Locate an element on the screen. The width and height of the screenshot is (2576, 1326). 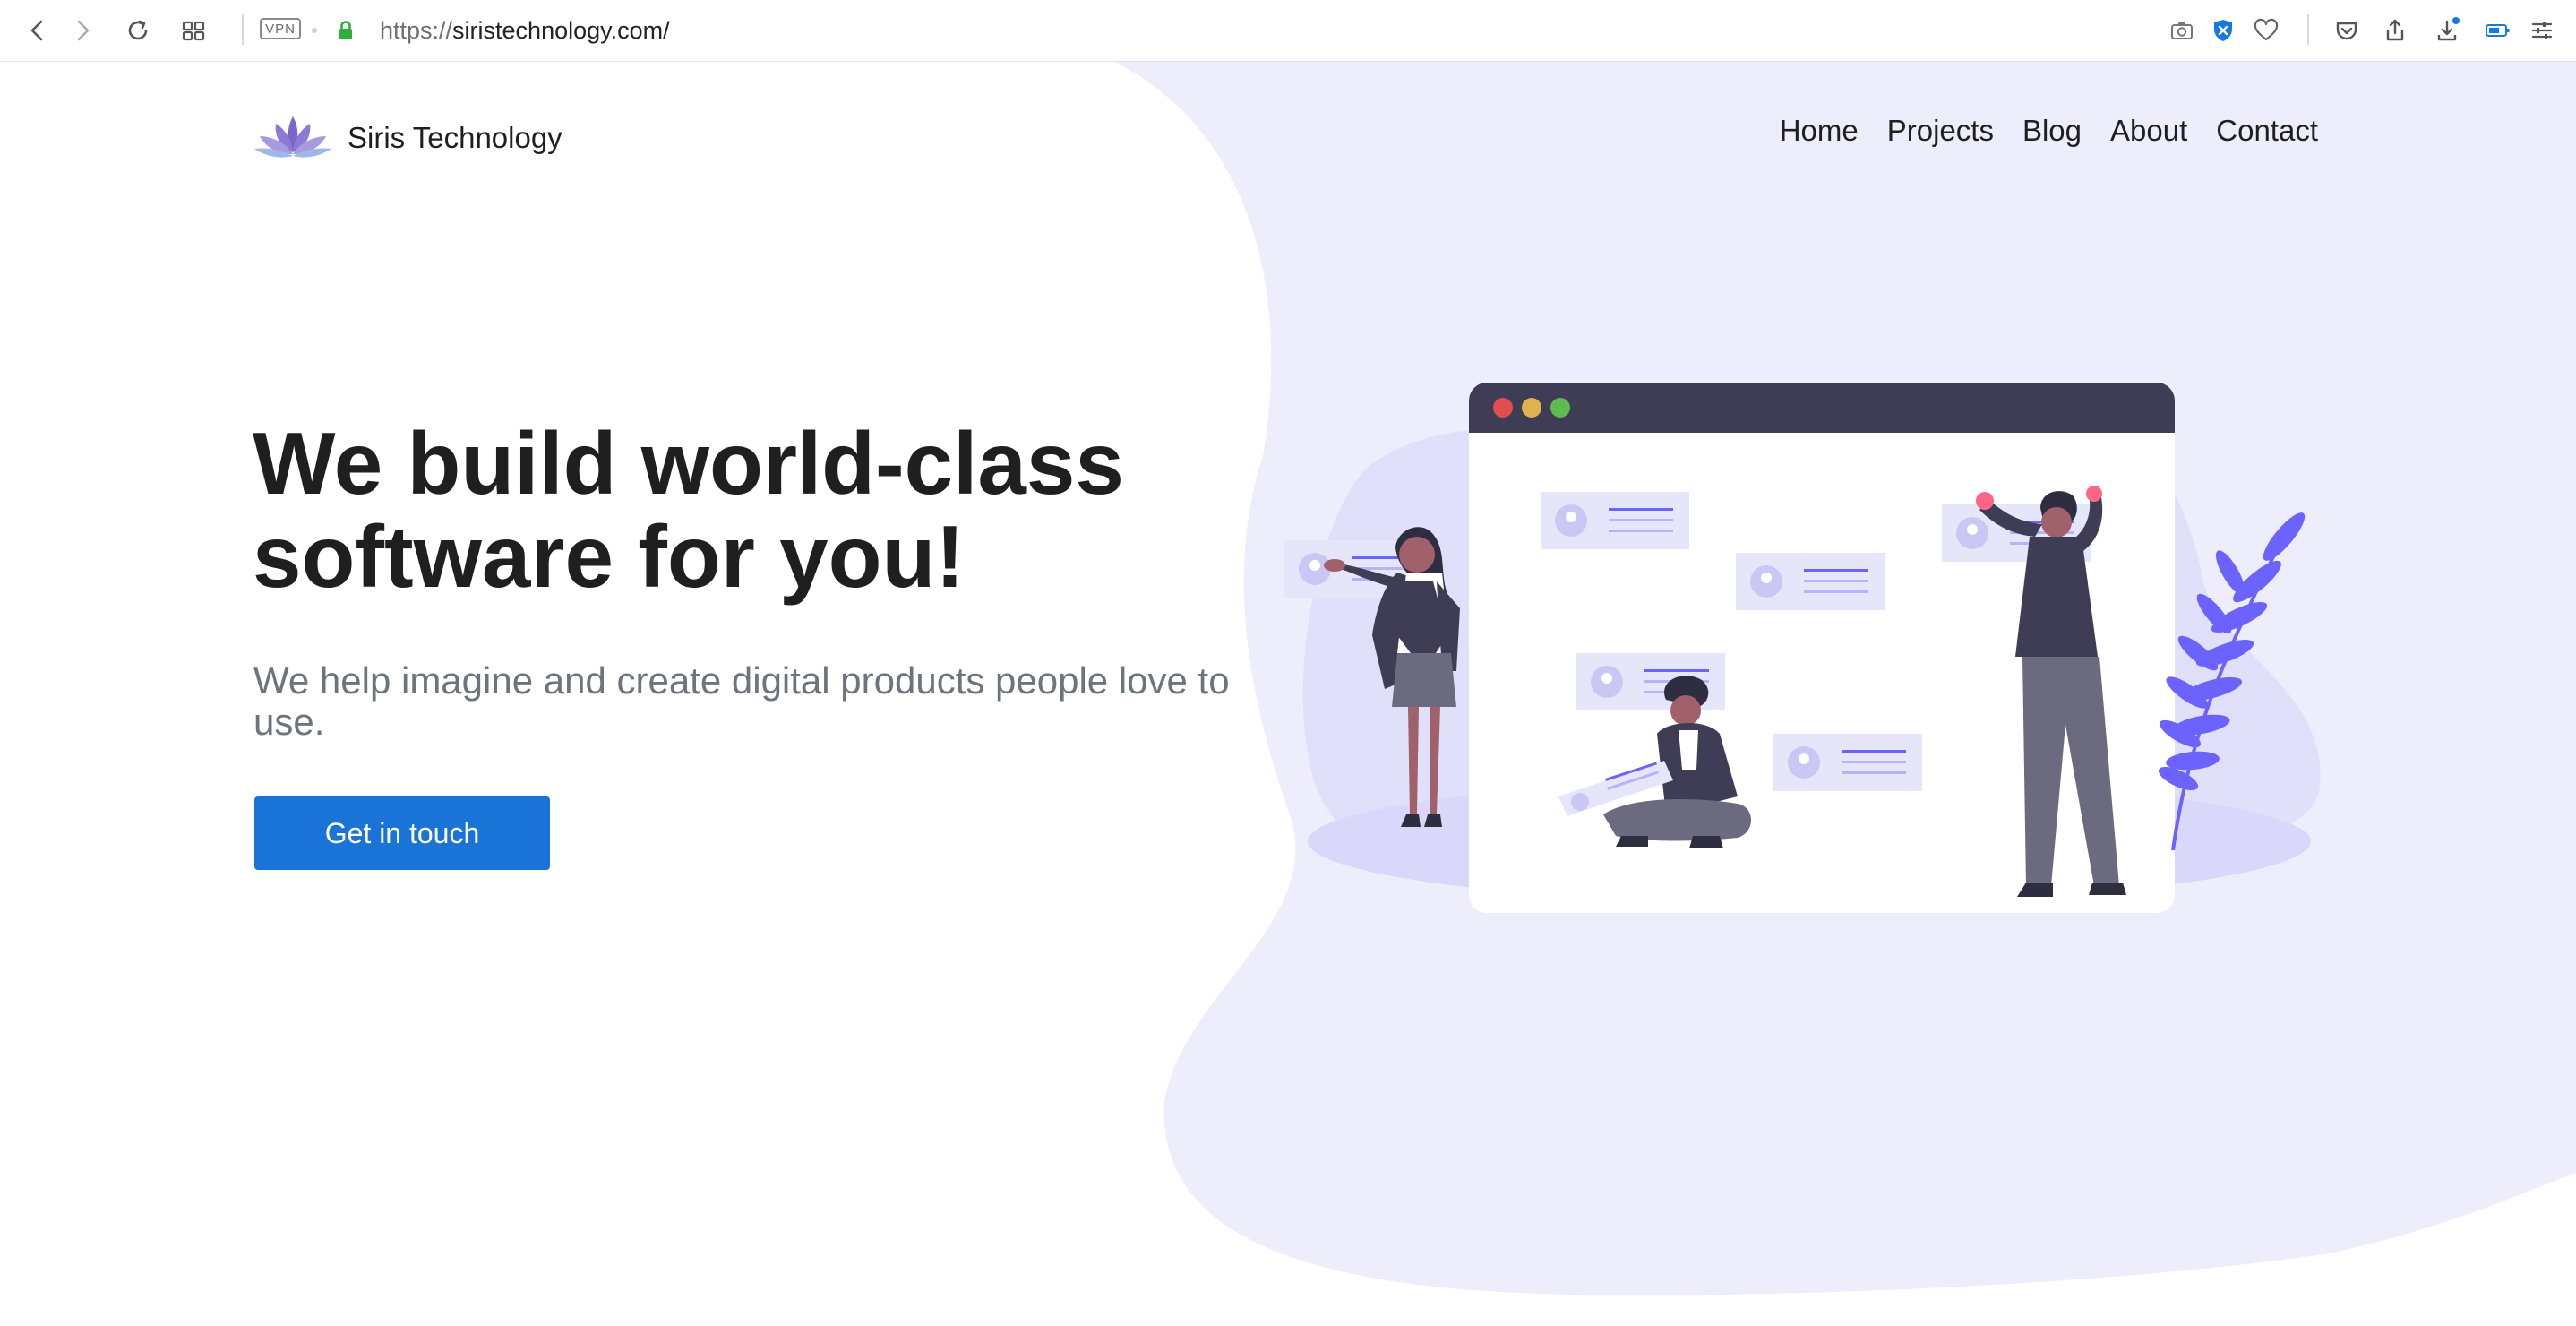
nav-blog: Blog is located at coordinates (2052, 131).